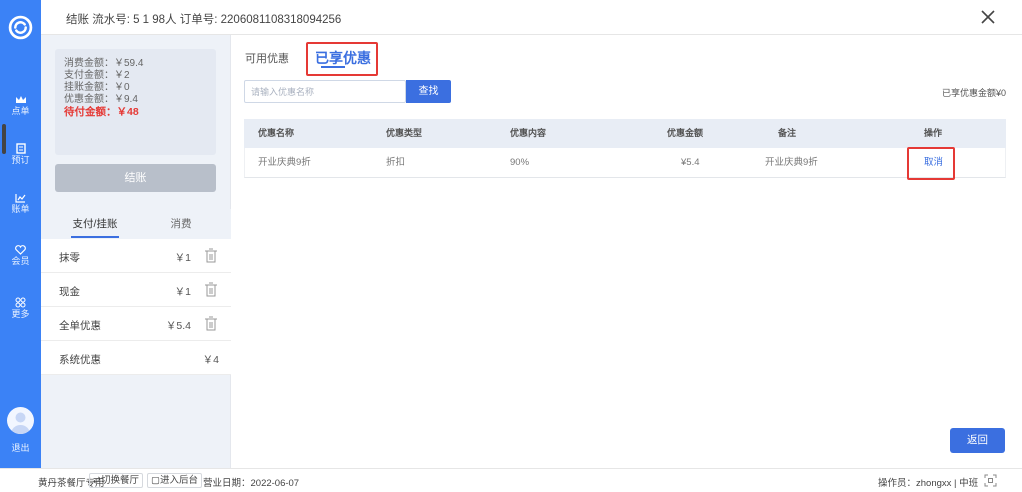 This screenshot has height=492, width=1022. I want to click on pending-amount: 待付金额：￥48, so click(101, 112).